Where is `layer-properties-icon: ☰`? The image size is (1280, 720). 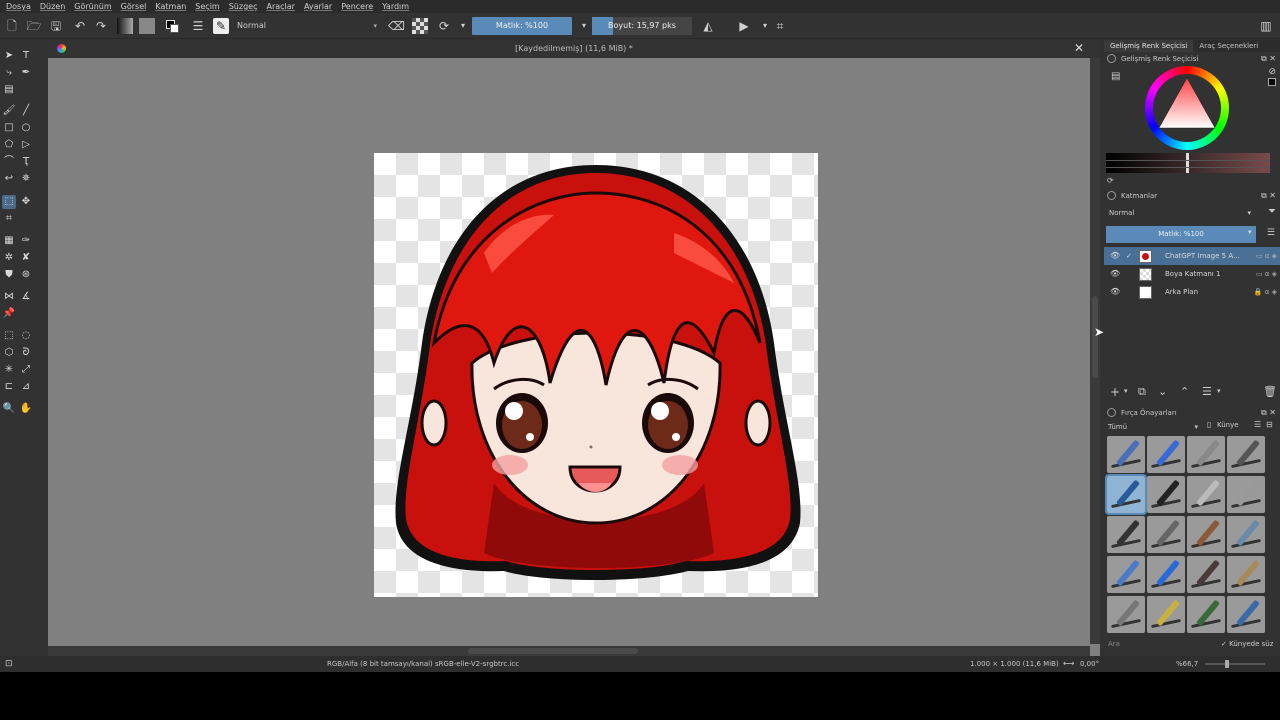 layer-properties-icon: ☰ is located at coordinates (1207, 391).